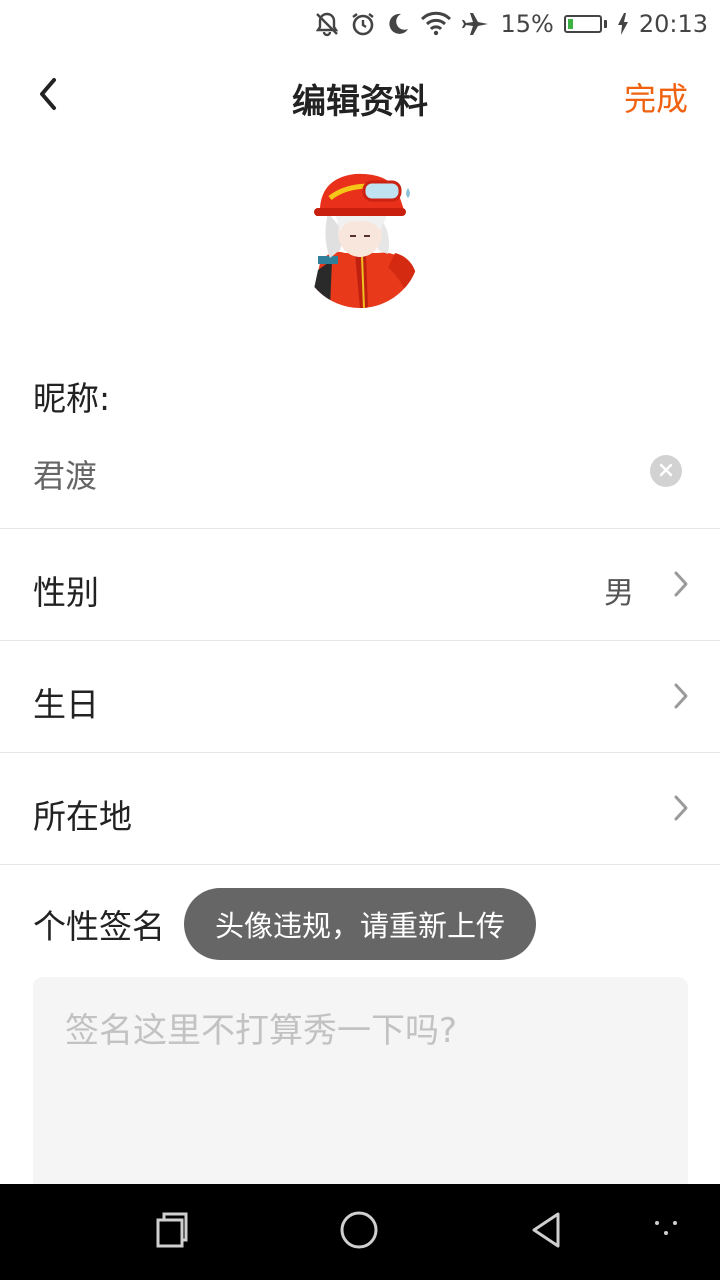 The height and width of the screenshot is (1280, 720). I want to click on status-bar: 15% 20:13, so click(360, 24).